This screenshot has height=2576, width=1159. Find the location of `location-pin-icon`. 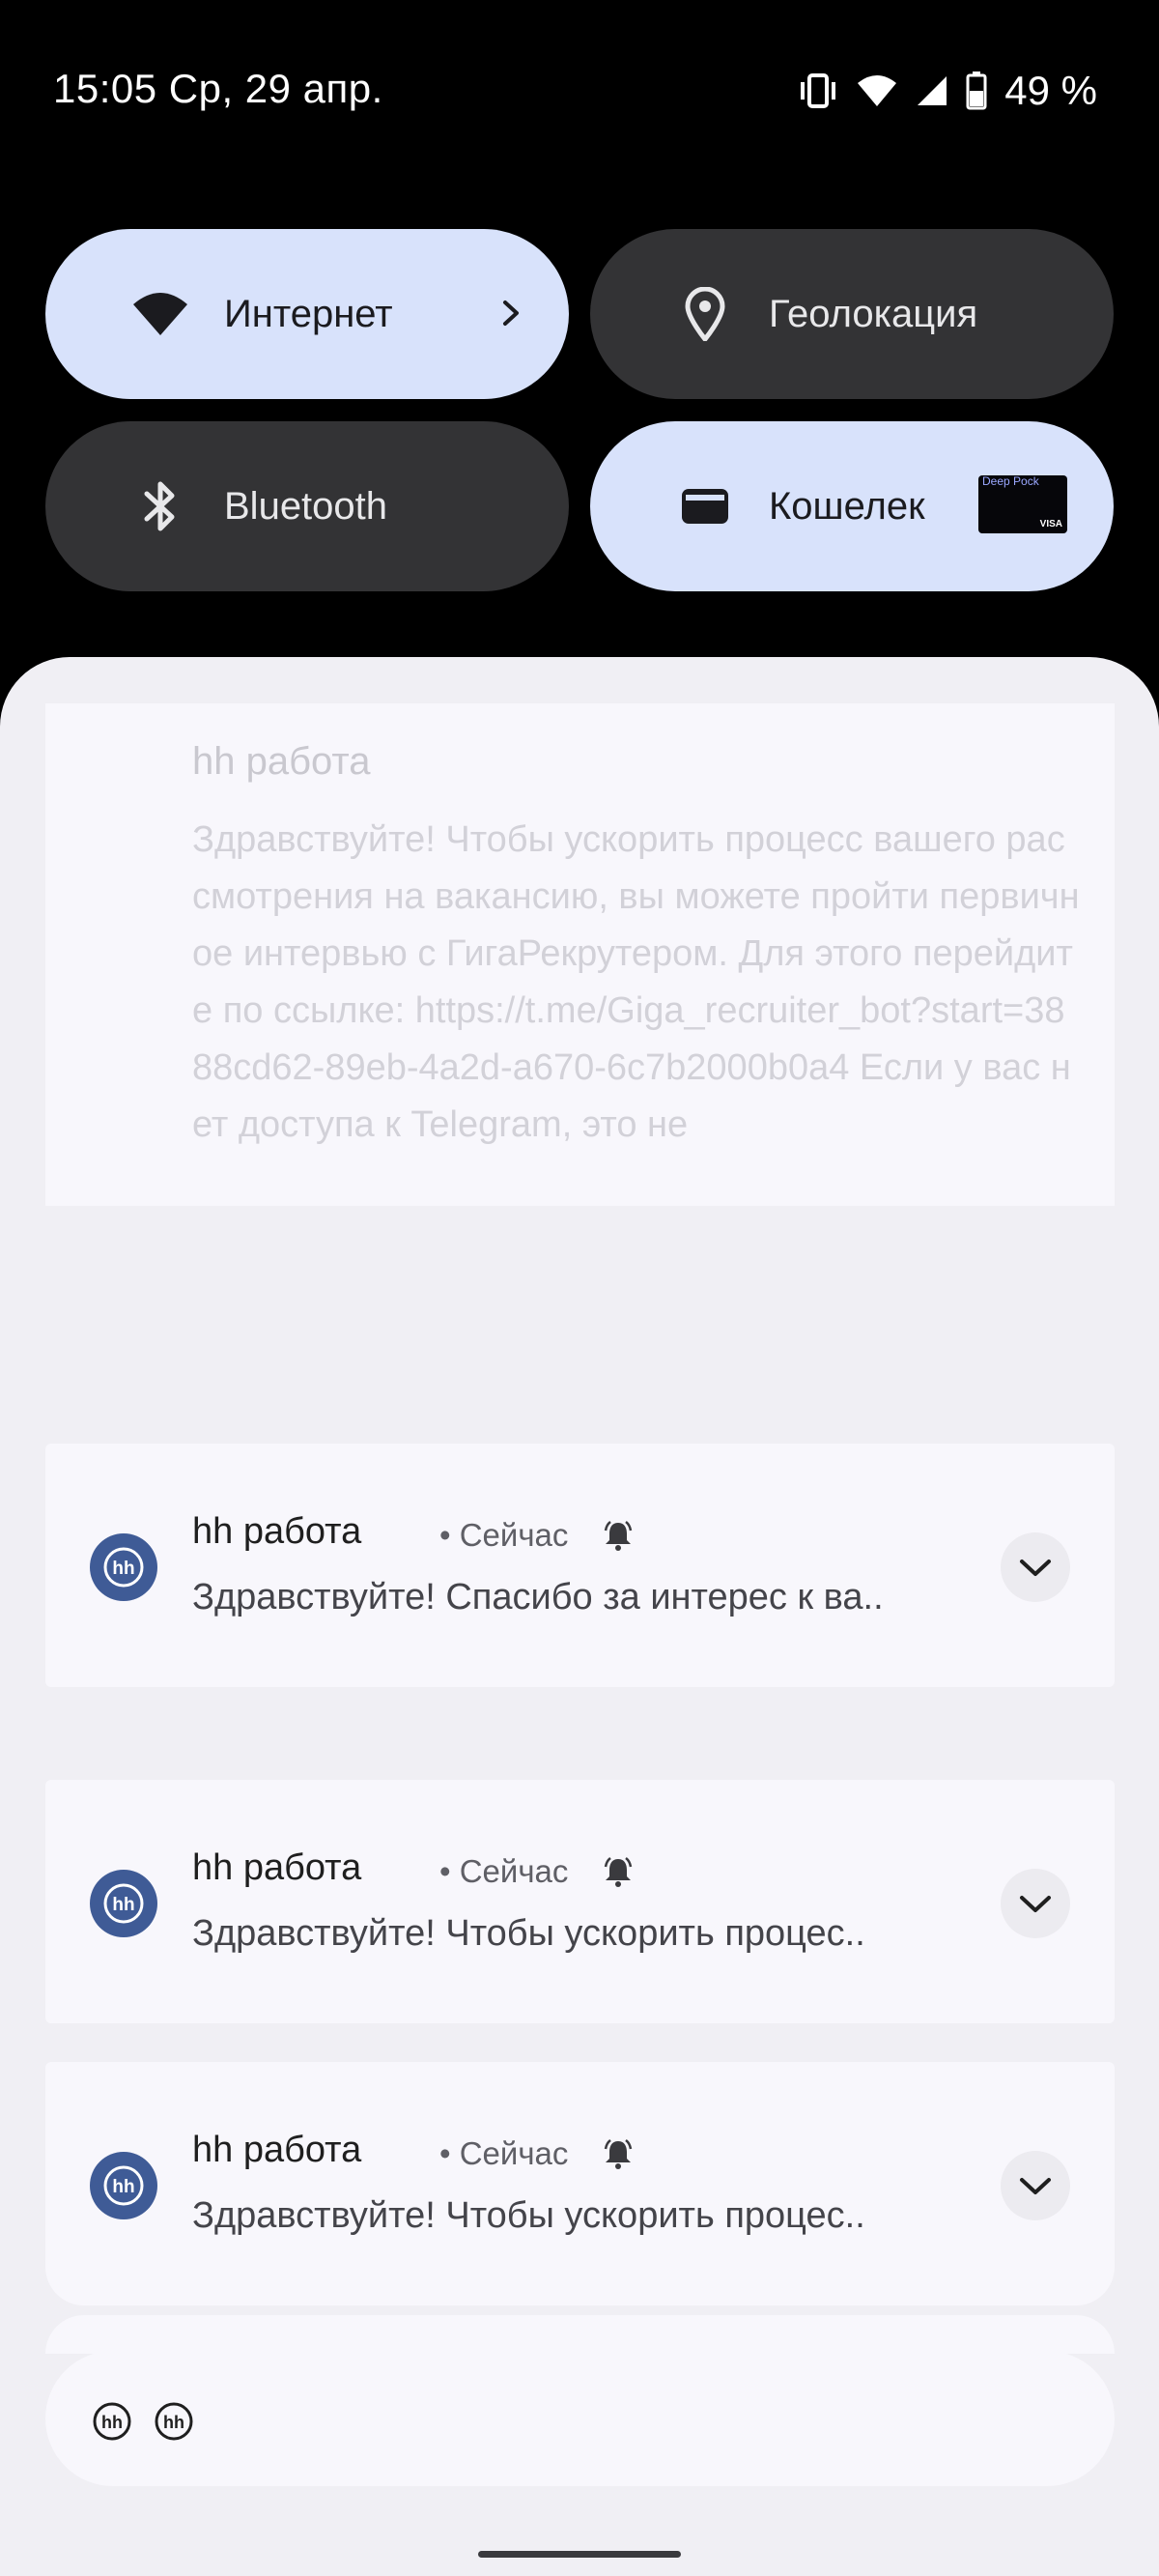

location-pin-icon is located at coordinates (705, 314).